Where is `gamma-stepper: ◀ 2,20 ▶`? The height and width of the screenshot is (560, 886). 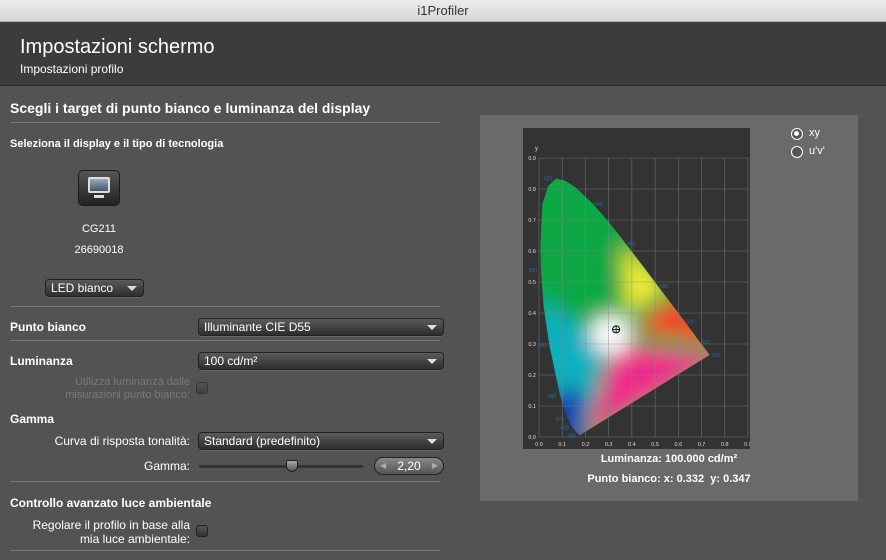 gamma-stepper: ◀ 2,20 ▶ is located at coordinates (409, 466).